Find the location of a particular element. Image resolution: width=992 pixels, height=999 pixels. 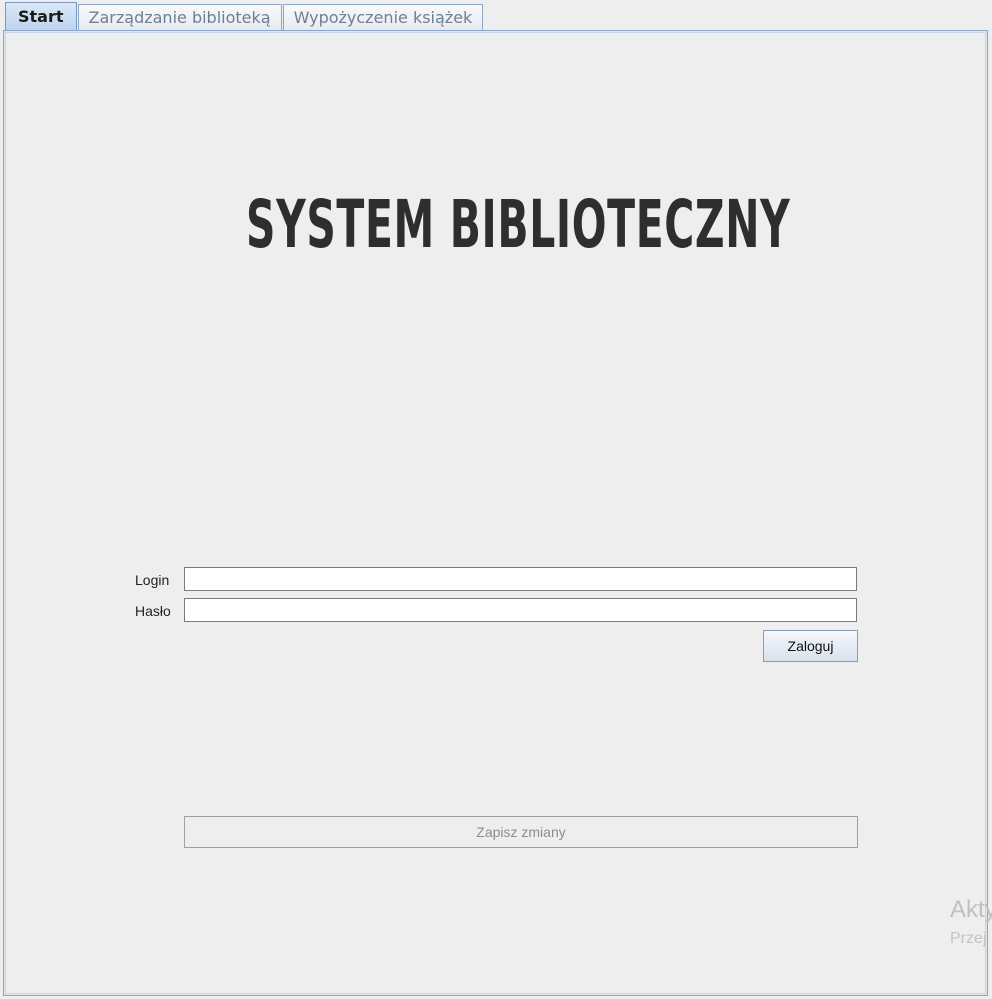

activation-watermark-subtitle: Przej is located at coordinates (968, 938).